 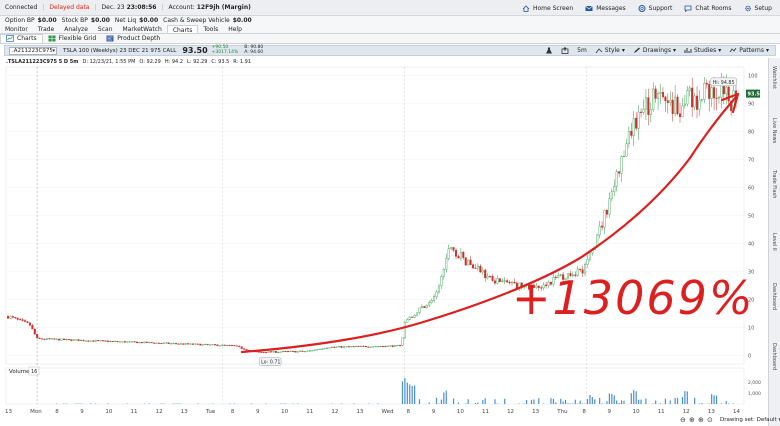 What do you see at coordinates (710, 420) in the screenshot?
I see `reset-icon: ⊙` at bounding box center [710, 420].